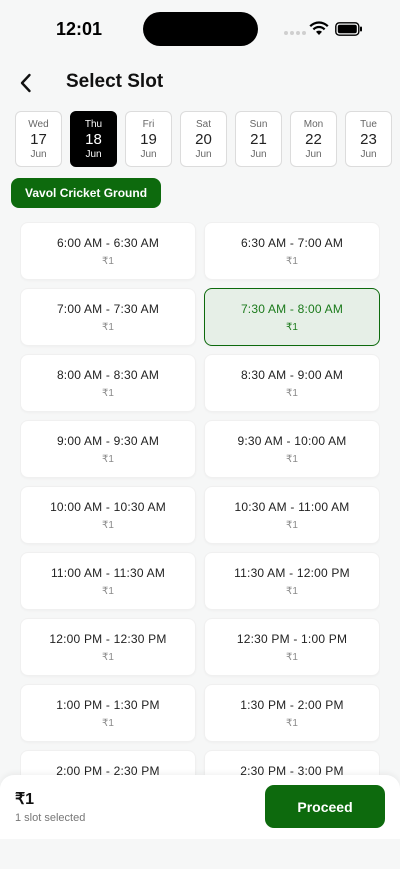 This screenshot has width=400, height=869. I want to click on slot-time: 11:00 AM - 11:30 AM, so click(108, 572).